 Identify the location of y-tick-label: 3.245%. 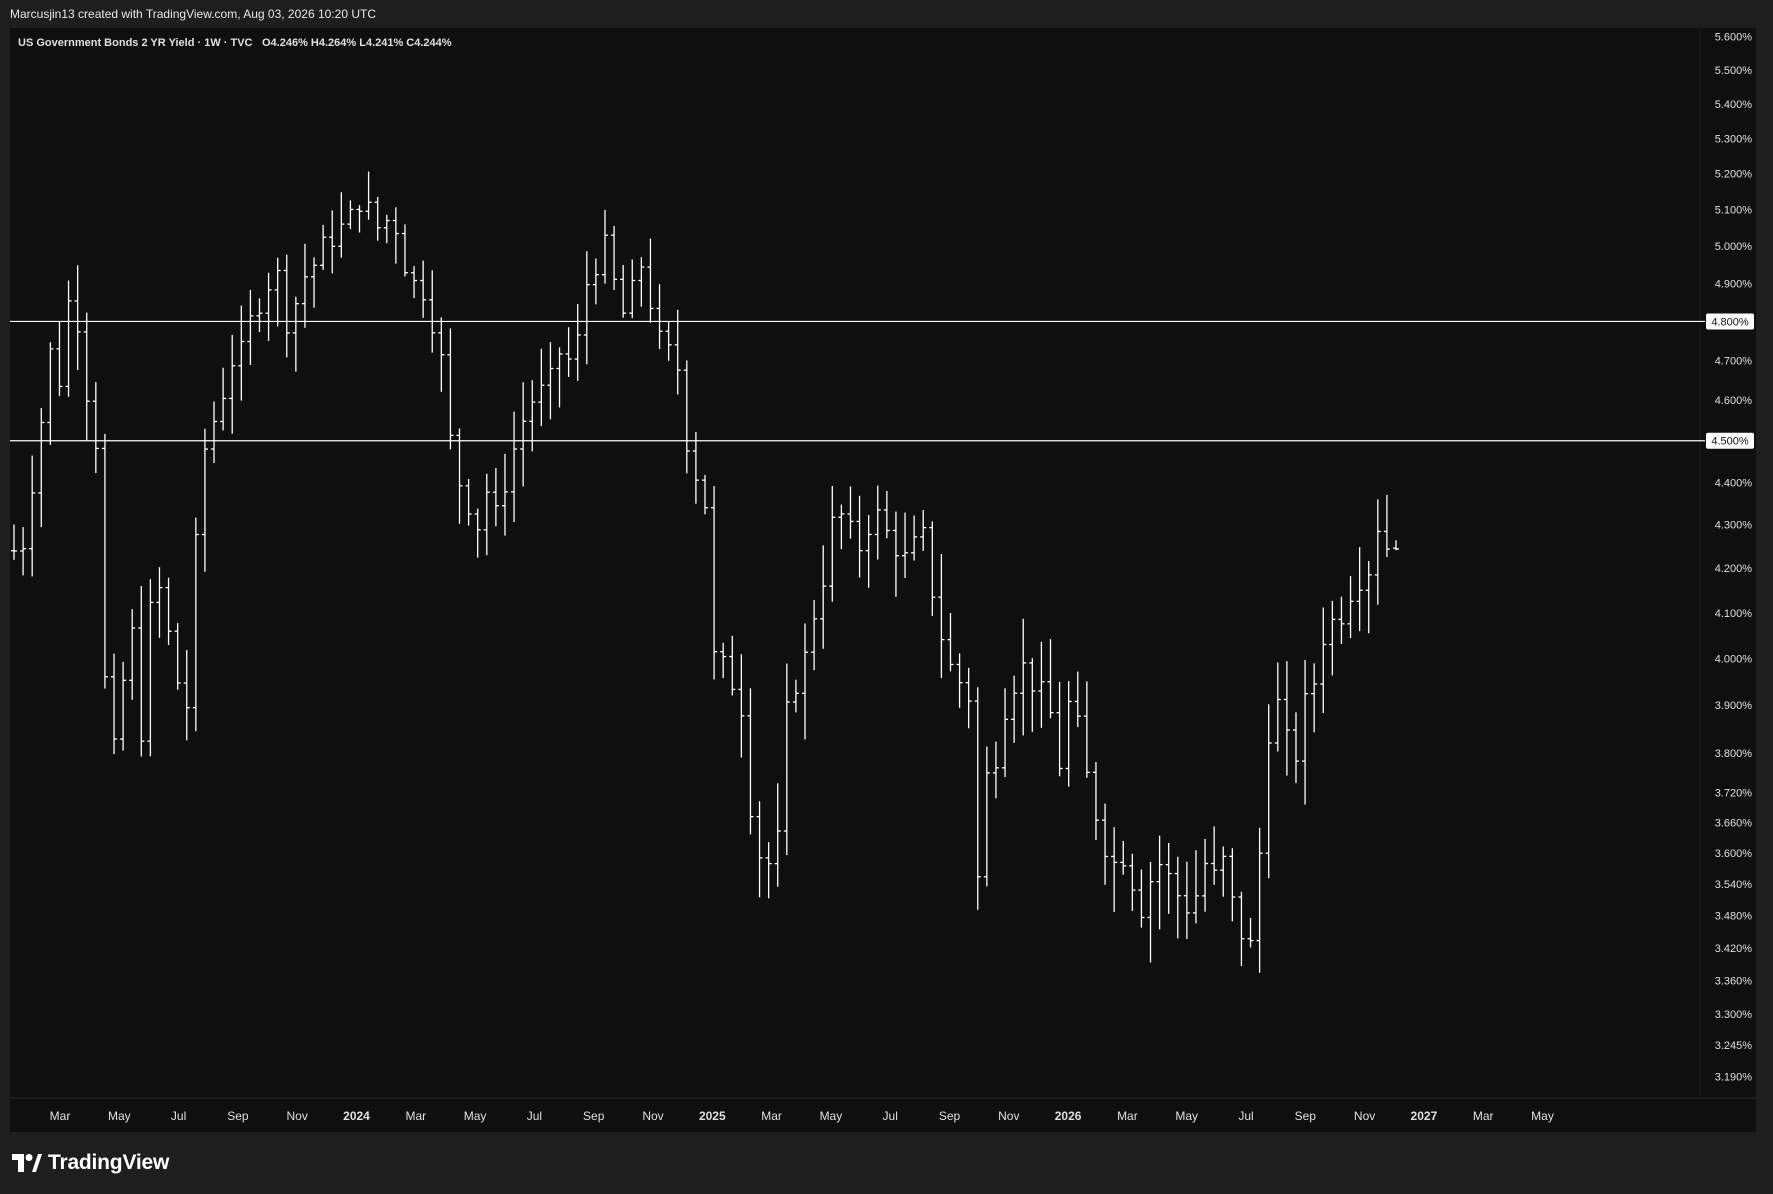
(1734, 1046).